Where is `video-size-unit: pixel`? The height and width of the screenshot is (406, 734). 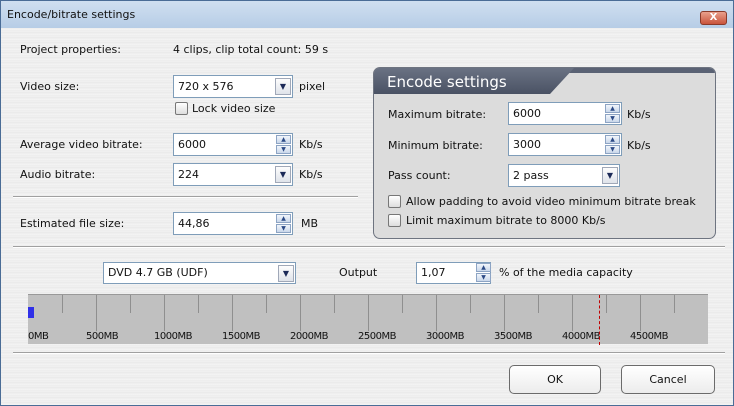 video-size-unit: pixel is located at coordinates (312, 86).